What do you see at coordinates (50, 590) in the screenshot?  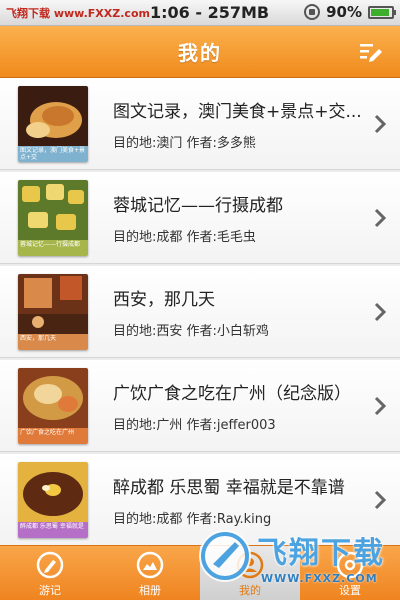 I see `tab-label: 游记` at bounding box center [50, 590].